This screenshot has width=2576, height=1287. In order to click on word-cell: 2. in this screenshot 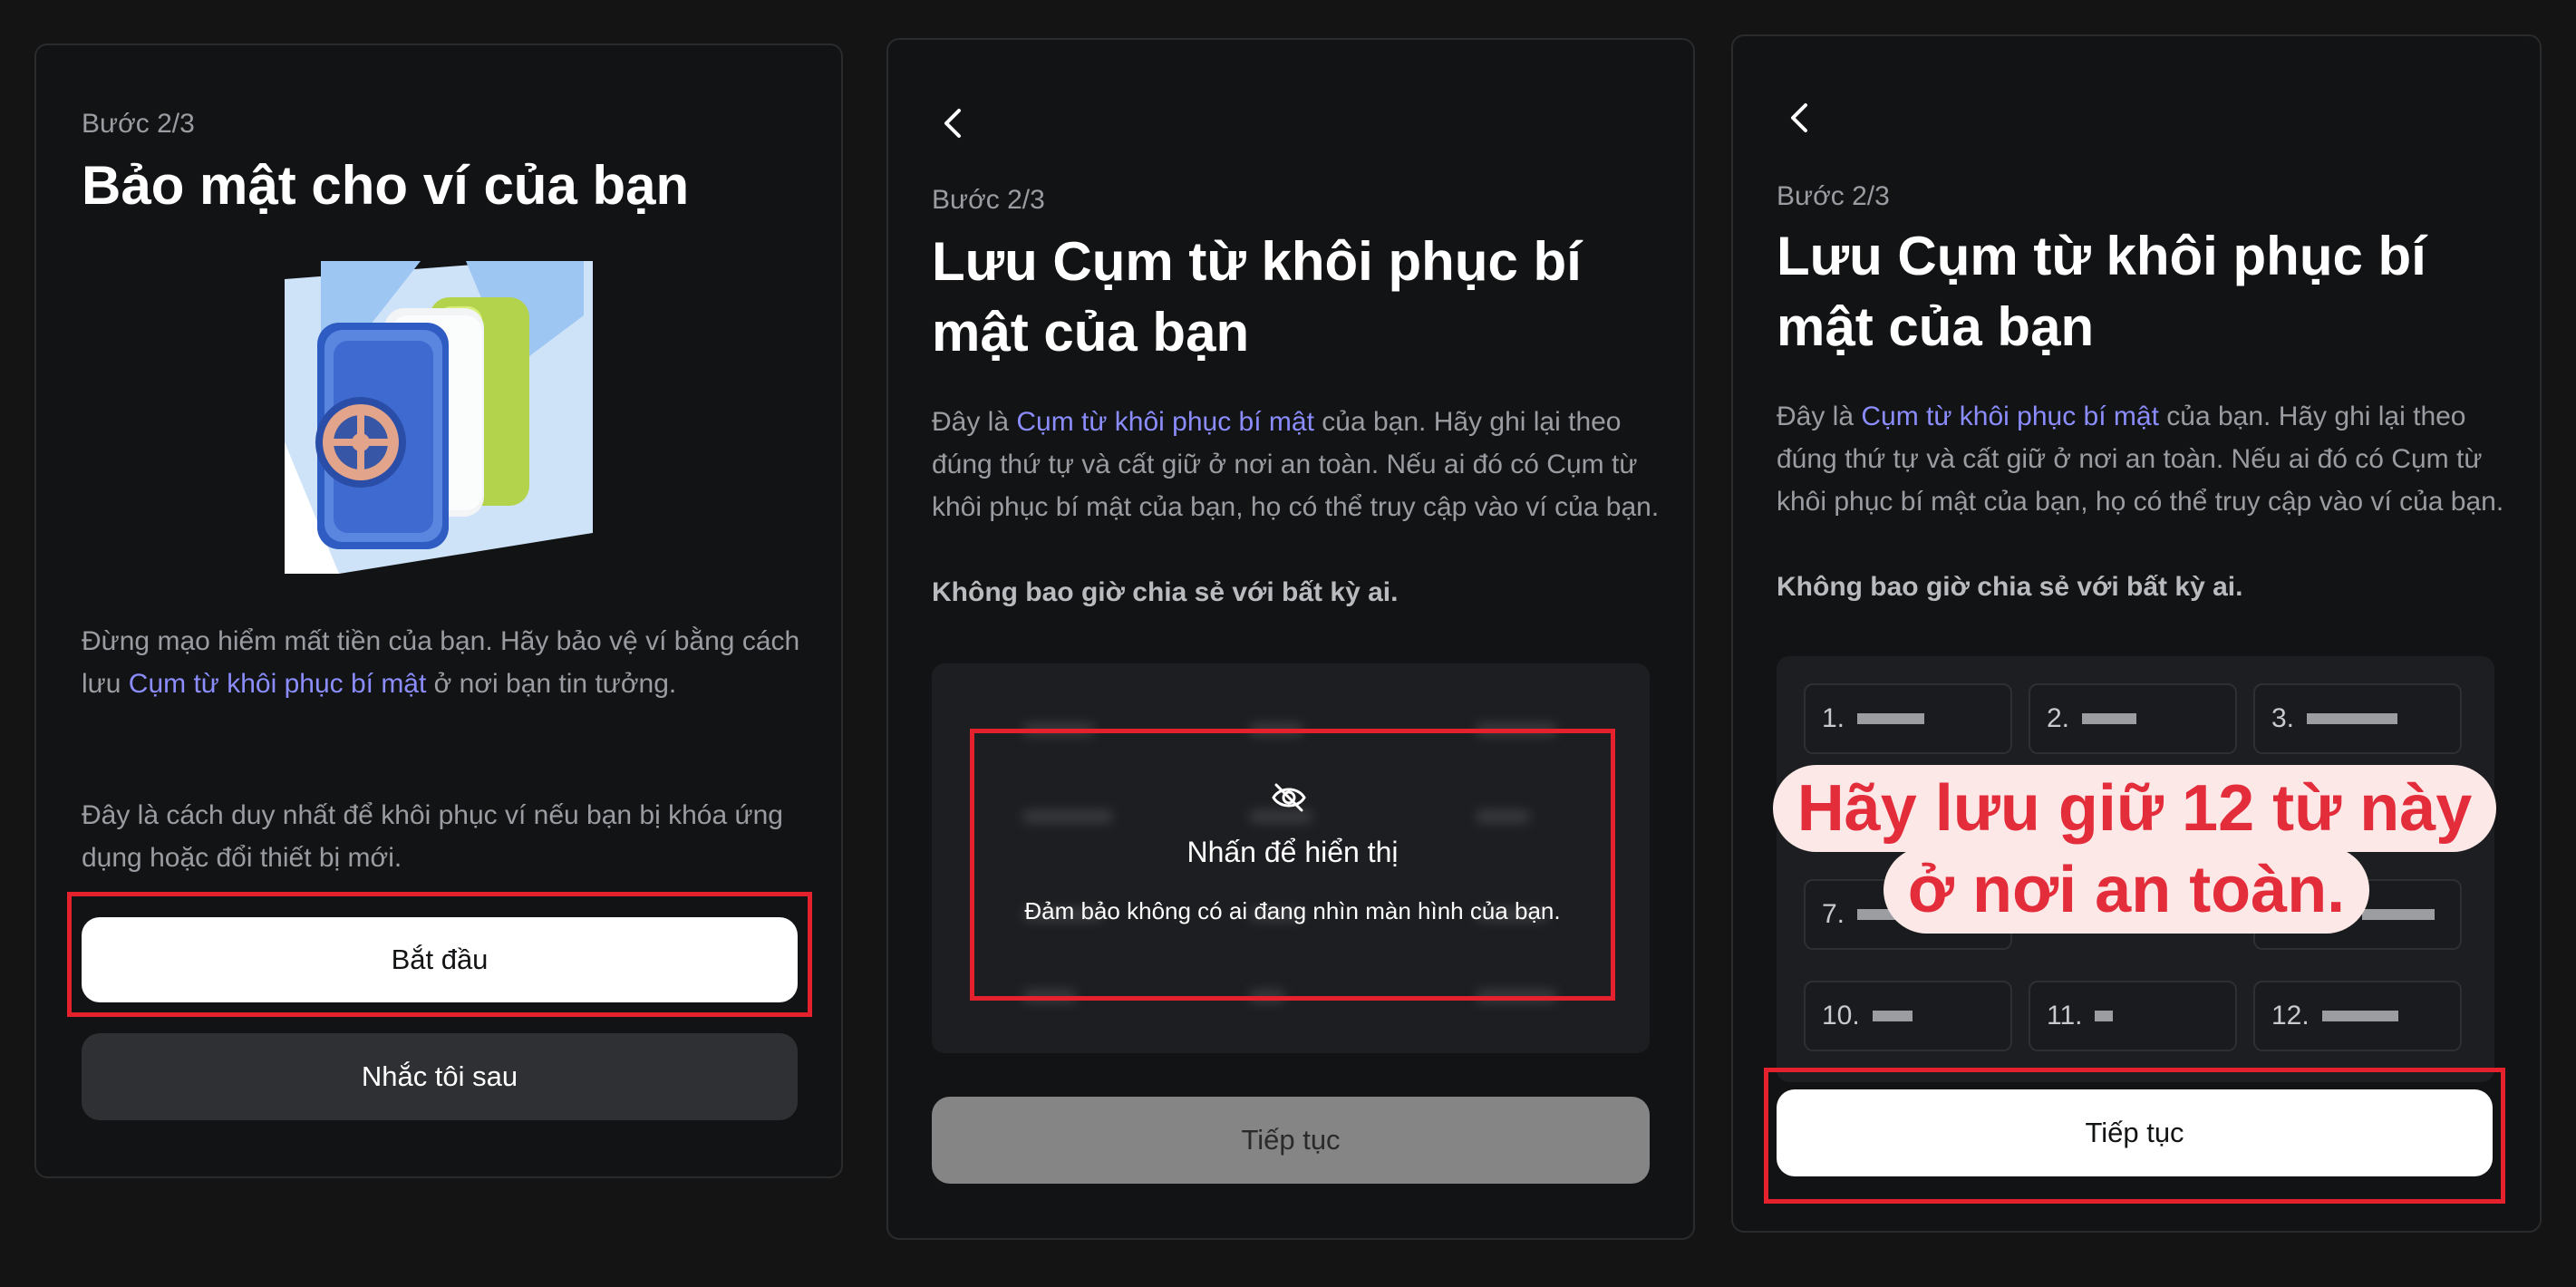, I will do `click(2133, 718)`.